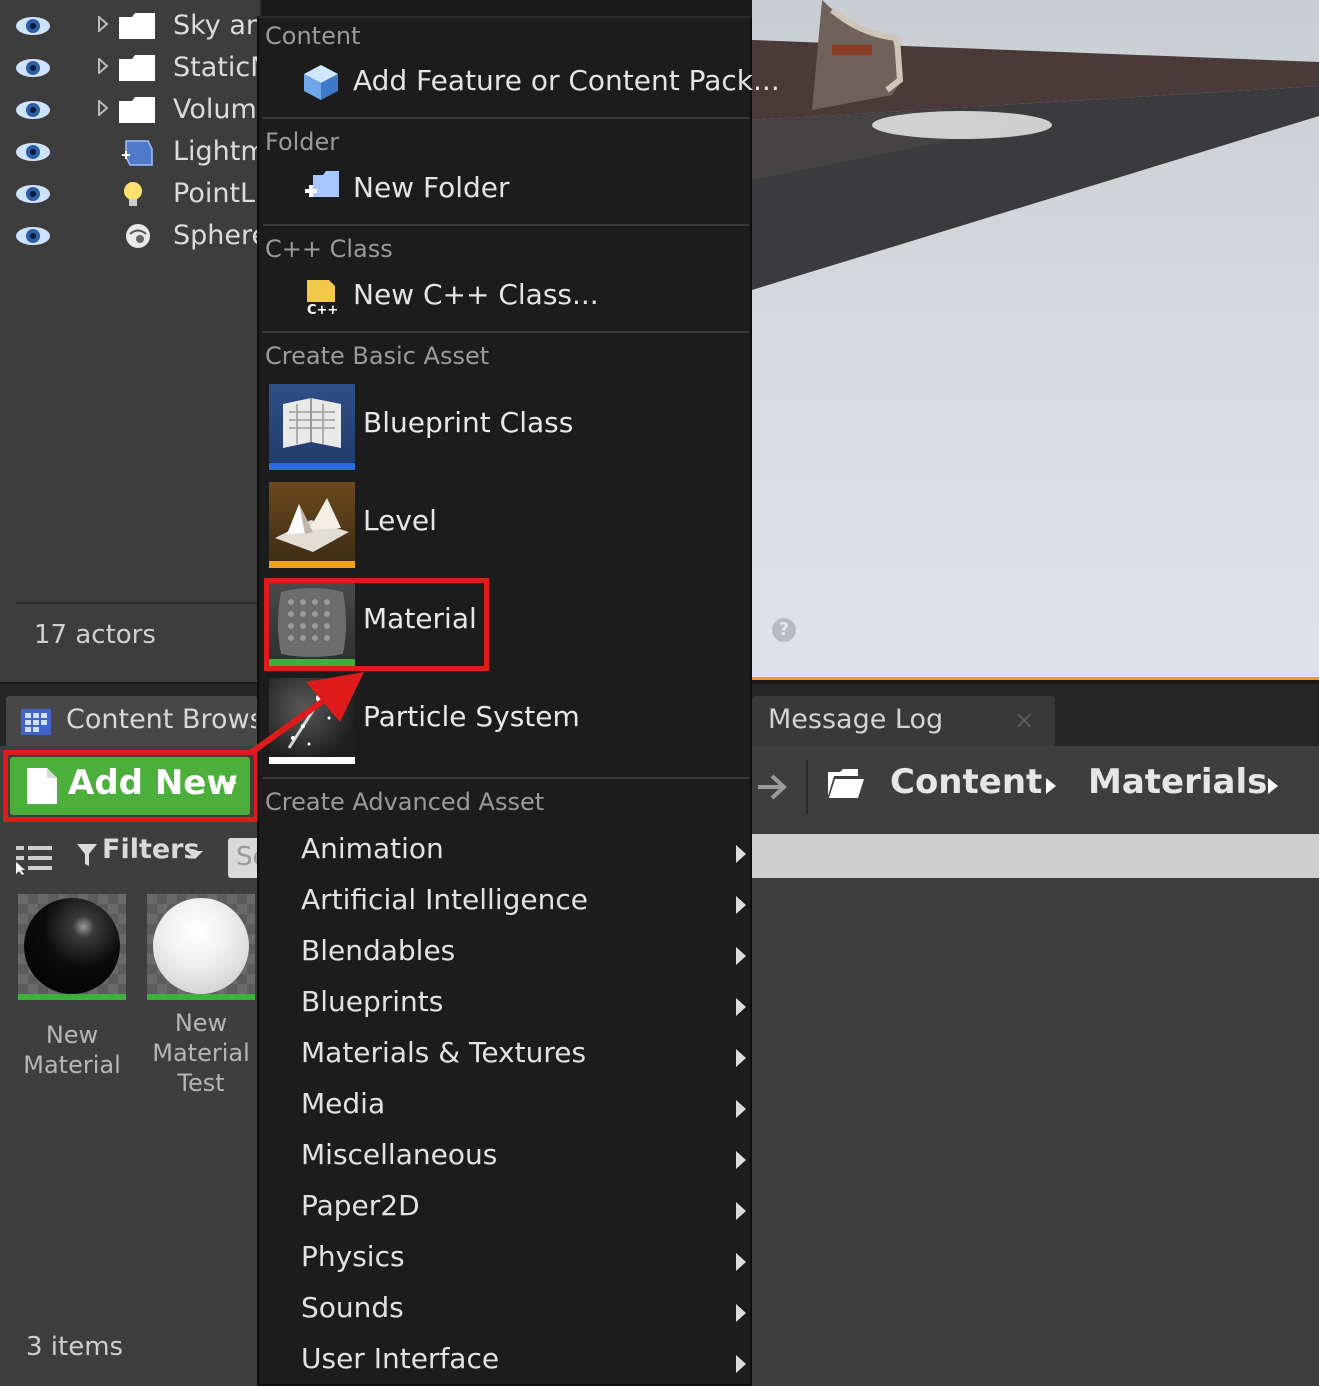 The height and width of the screenshot is (1386, 1319). Describe the element at coordinates (353, 1256) in the screenshot. I see `menu-item-label: Physics` at that location.